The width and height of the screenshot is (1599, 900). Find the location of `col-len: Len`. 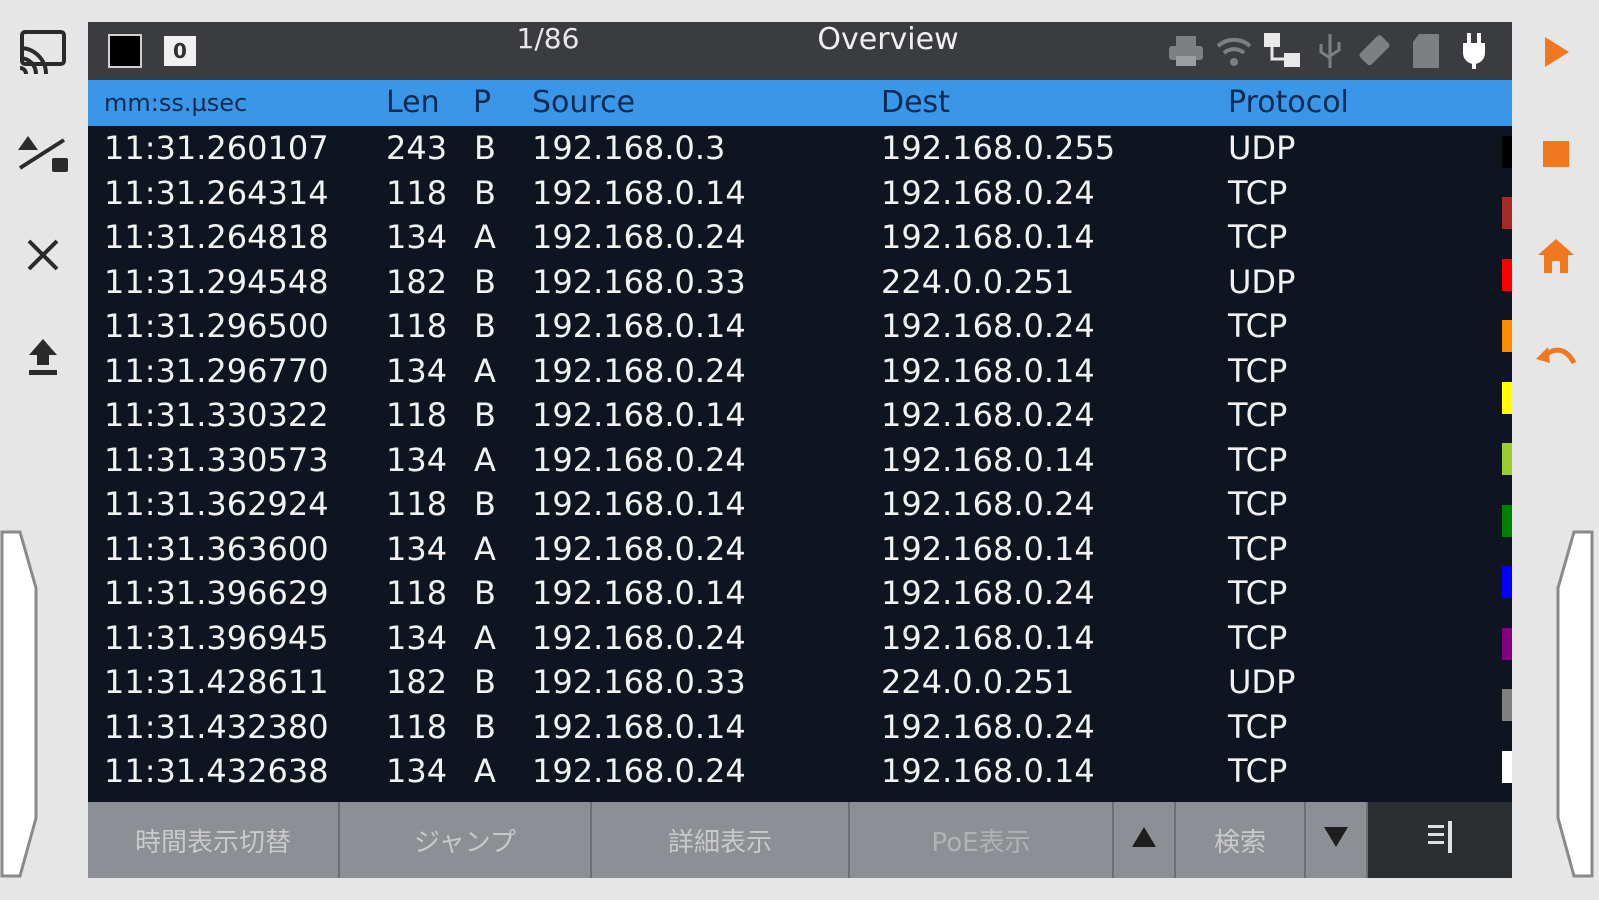

col-len: Len is located at coordinates (413, 103).